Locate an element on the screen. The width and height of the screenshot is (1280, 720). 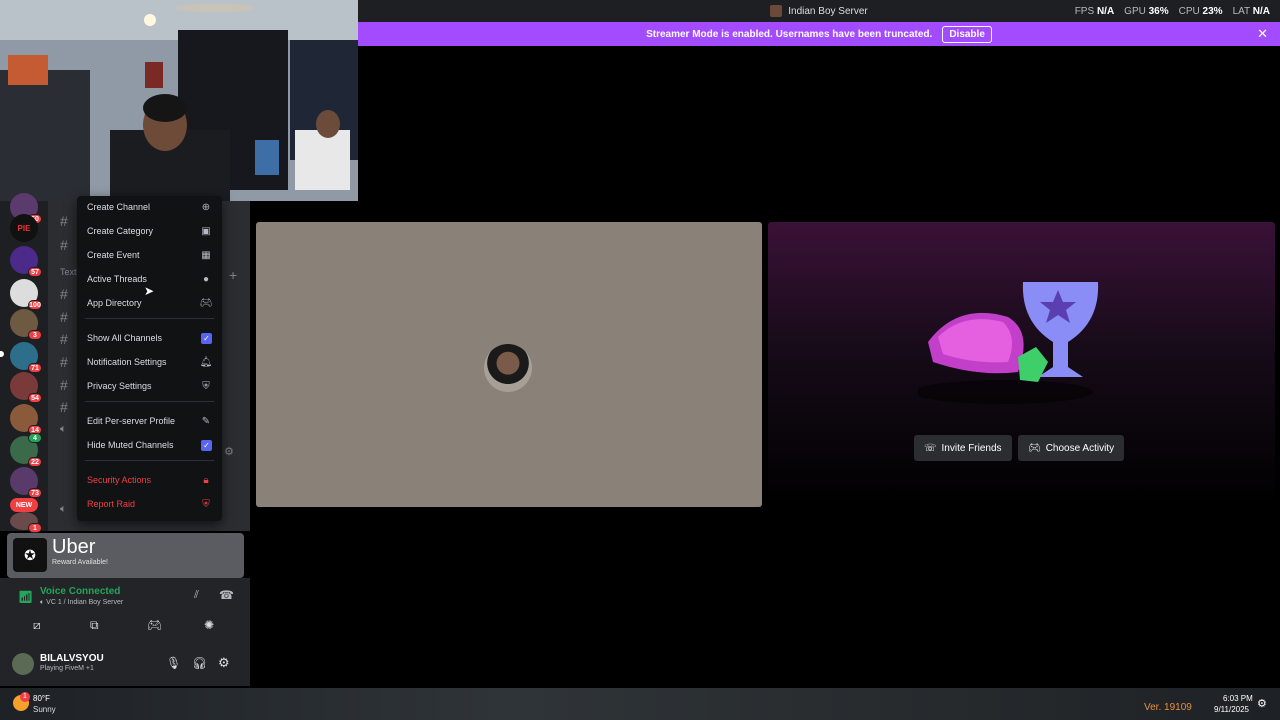
server-icon is located at coordinates (776, 11).